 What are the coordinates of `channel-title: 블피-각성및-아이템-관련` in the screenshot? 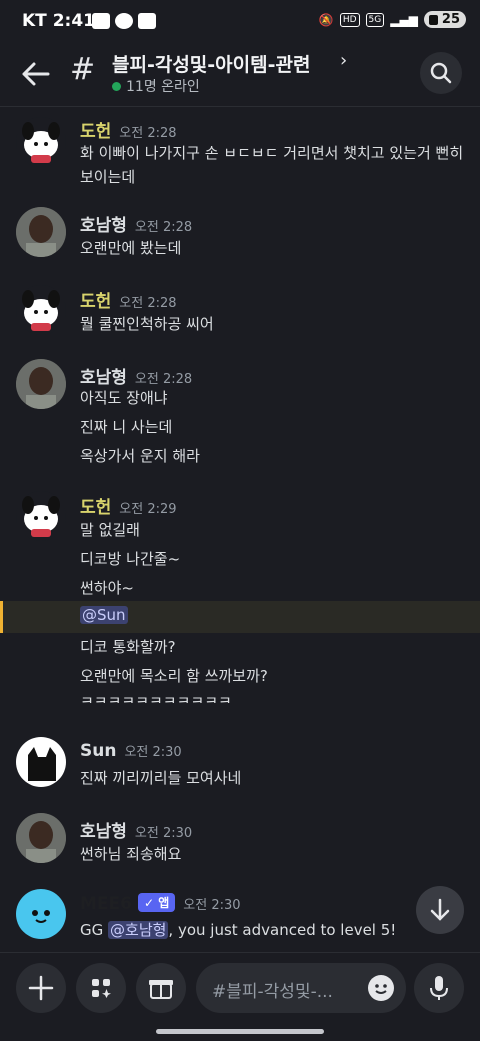 It's located at (211, 63).